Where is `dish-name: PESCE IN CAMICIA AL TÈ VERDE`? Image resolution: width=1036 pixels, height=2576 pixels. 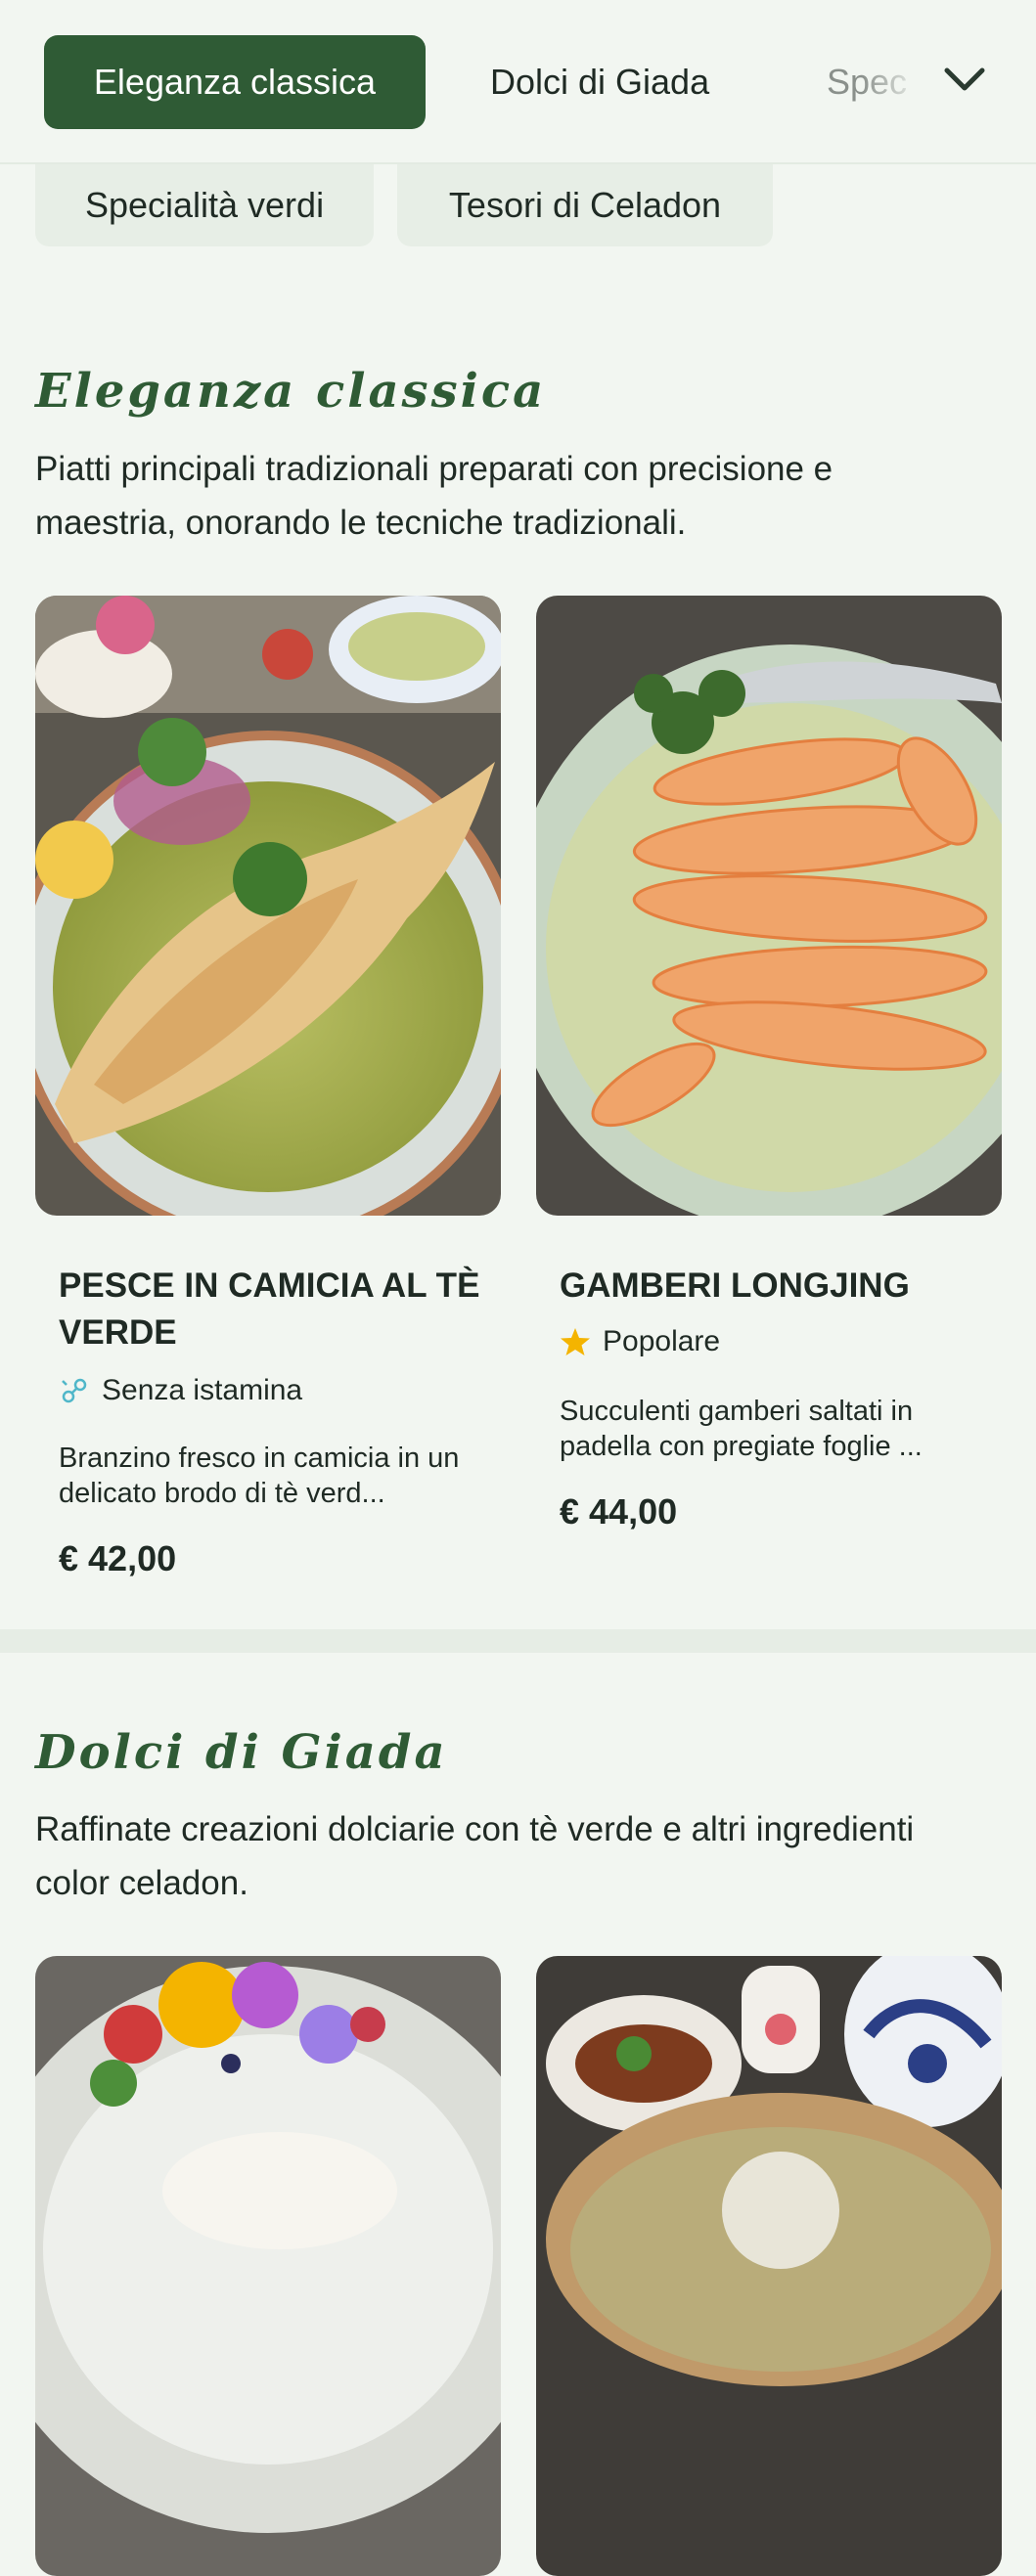 dish-name: PESCE IN CAMICIA AL TÈ VERDE is located at coordinates (269, 1309).